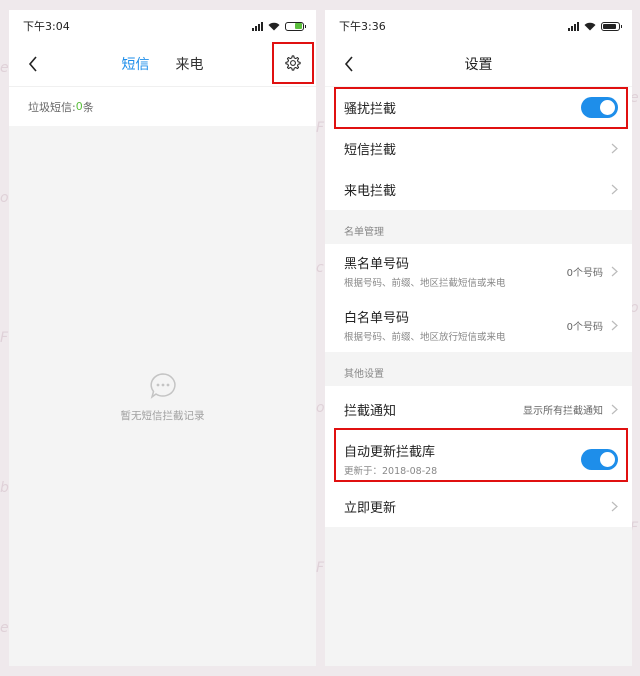 This screenshot has height=676, width=640. What do you see at coordinates (295, 26) in the screenshot?
I see `battery-charging-icon` at bounding box center [295, 26].